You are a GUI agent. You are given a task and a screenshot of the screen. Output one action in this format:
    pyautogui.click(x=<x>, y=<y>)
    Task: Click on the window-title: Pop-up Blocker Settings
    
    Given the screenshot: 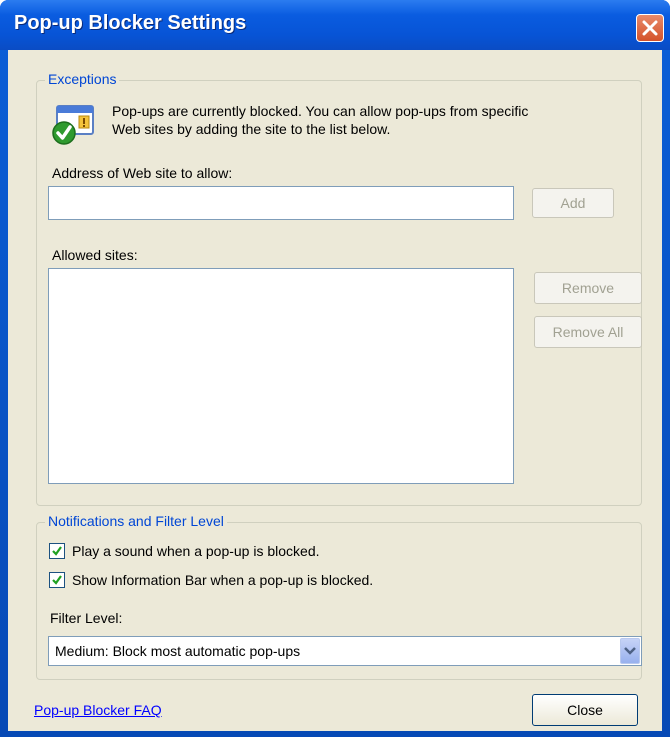 What is the action you would take?
    pyautogui.click(x=130, y=23)
    